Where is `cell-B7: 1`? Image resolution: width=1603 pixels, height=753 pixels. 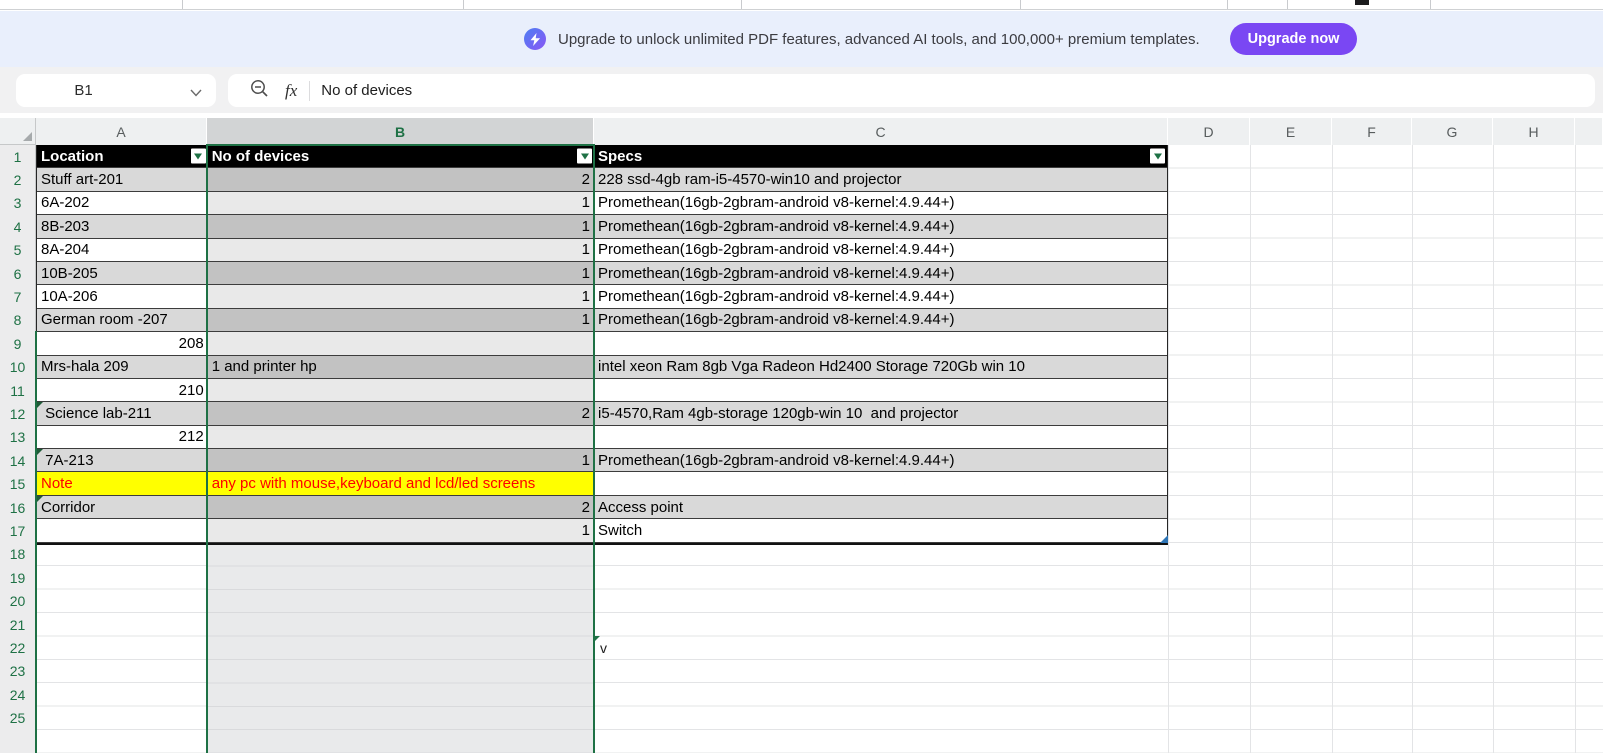 cell-B7: 1 is located at coordinates (401, 296).